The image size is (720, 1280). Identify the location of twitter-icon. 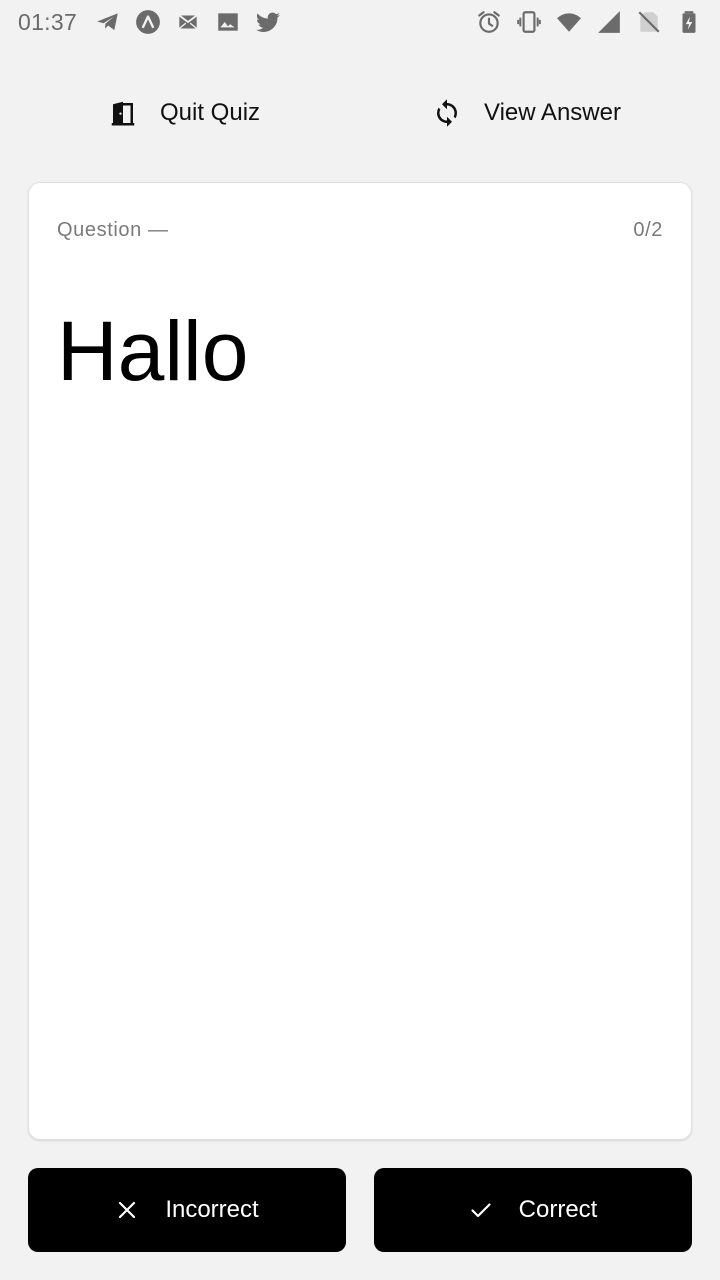
(268, 22).